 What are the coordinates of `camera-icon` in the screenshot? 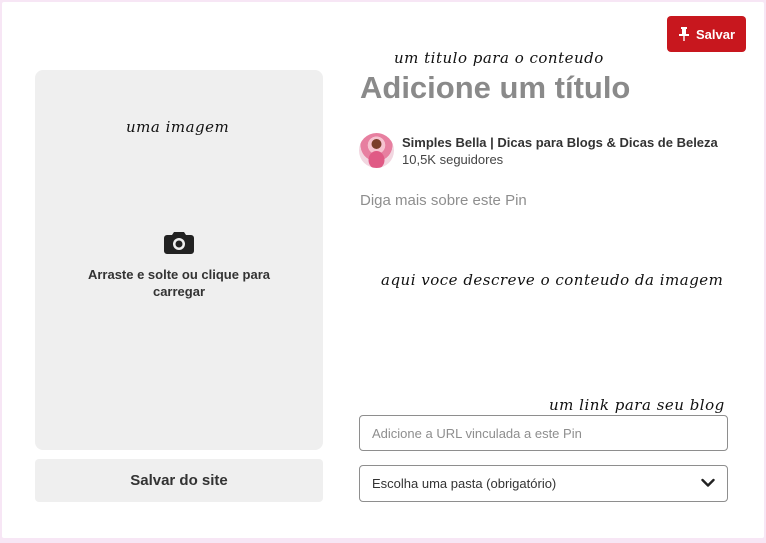 It's located at (179, 243).